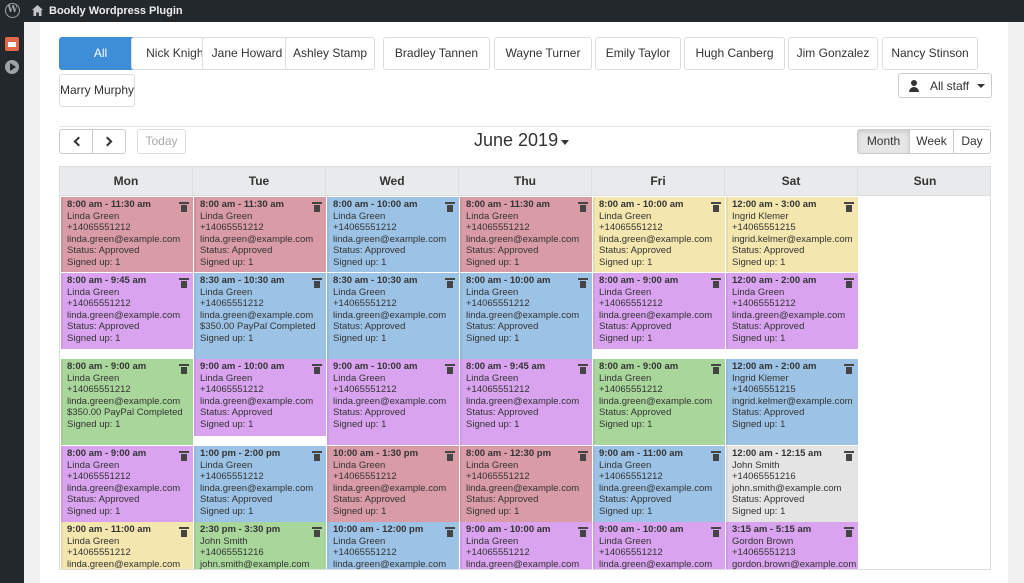 Image resolution: width=1024 pixels, height=583 pixels. Describe the element at coordinates (37, 10) in the screenshot. I see `home-icon` at that location.